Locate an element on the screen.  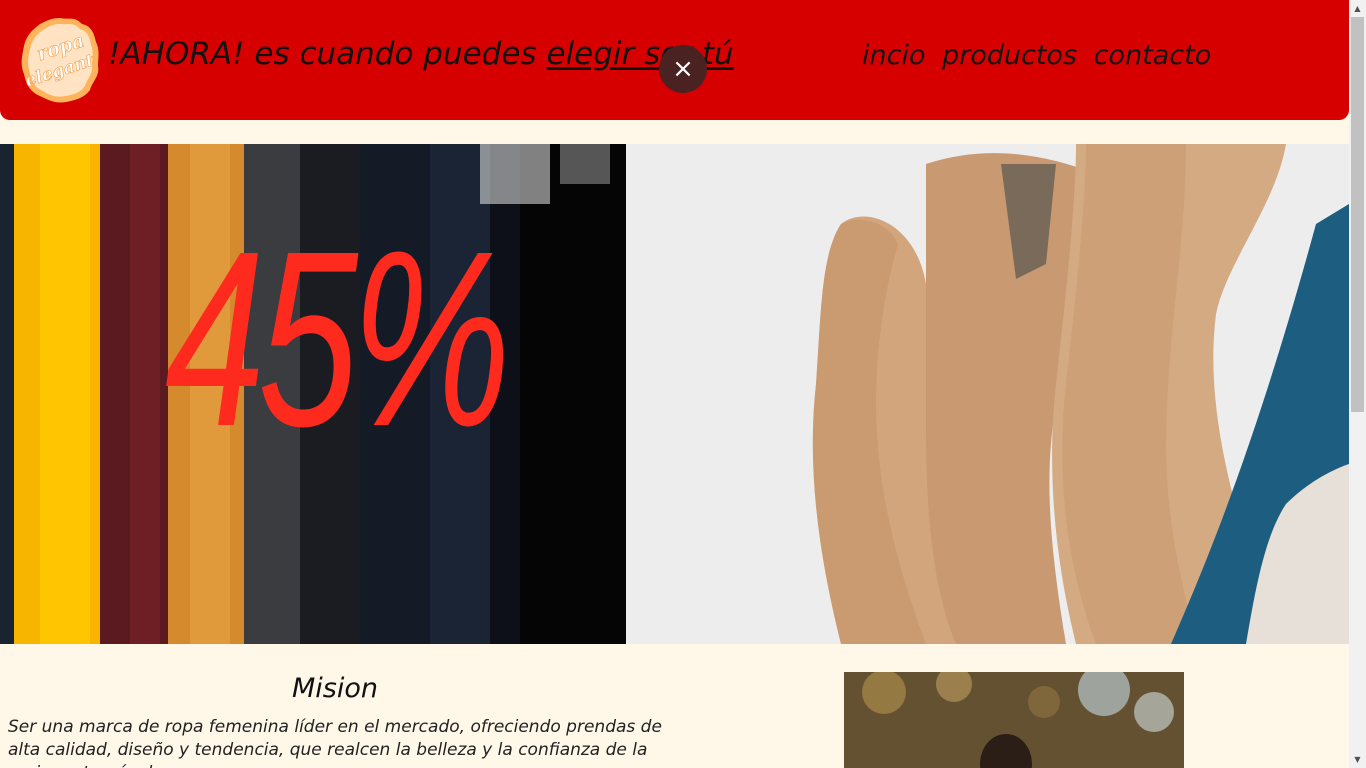
main-nav: incio productos contacto is located at coordinates (1036, 55).